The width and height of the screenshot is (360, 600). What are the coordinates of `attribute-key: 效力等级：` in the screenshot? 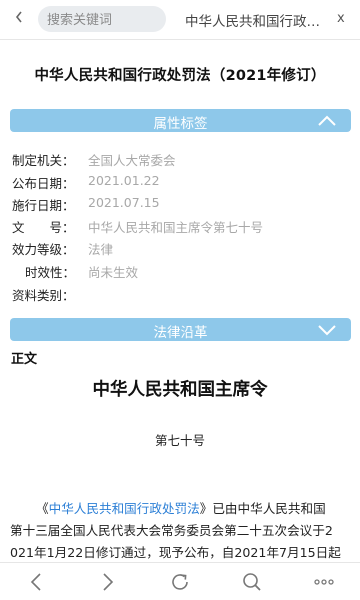 It's located at (43, 249).